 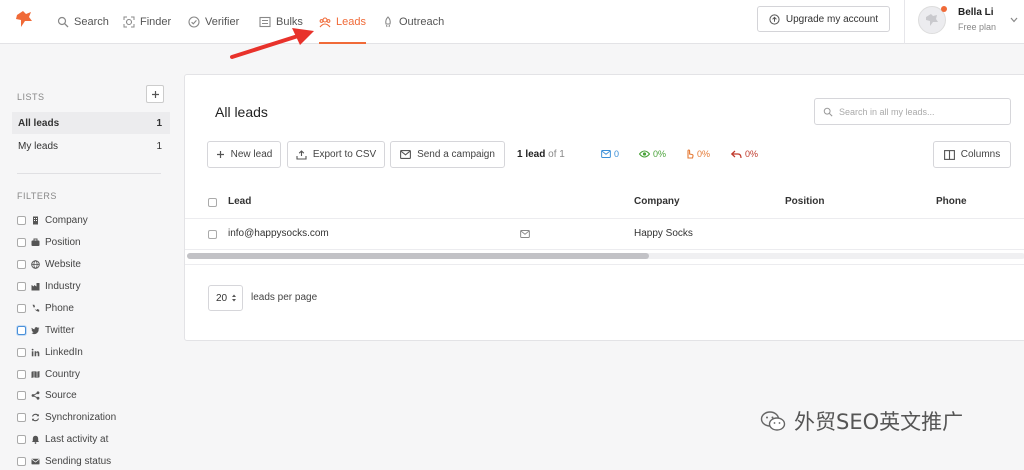 I want to click on filter-country: Country, so click(x=48, y=374).